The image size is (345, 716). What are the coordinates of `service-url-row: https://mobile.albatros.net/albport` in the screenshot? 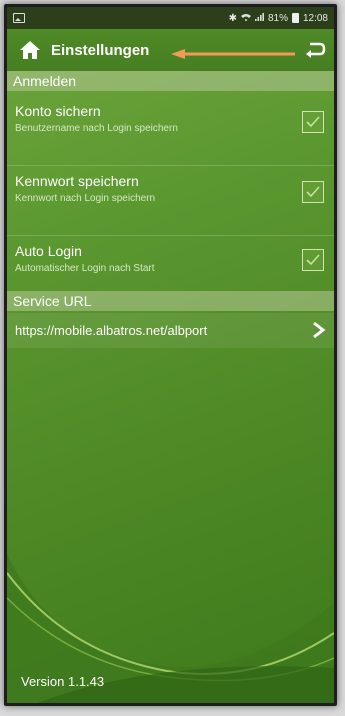 It's located at (170, 330).